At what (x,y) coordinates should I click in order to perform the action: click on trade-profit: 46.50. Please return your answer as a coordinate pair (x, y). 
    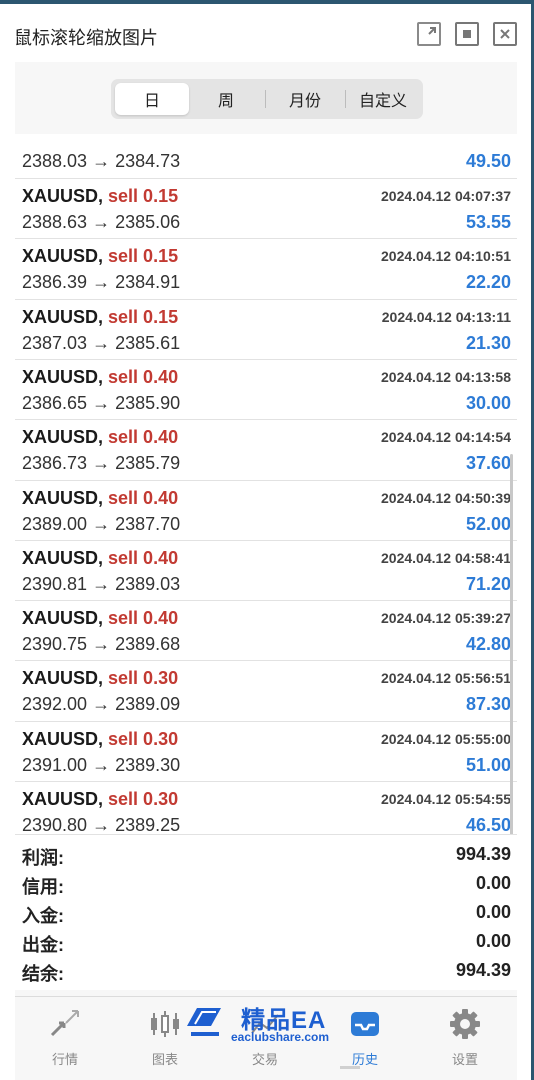
    Looking at the image, I should click on (488, 825).